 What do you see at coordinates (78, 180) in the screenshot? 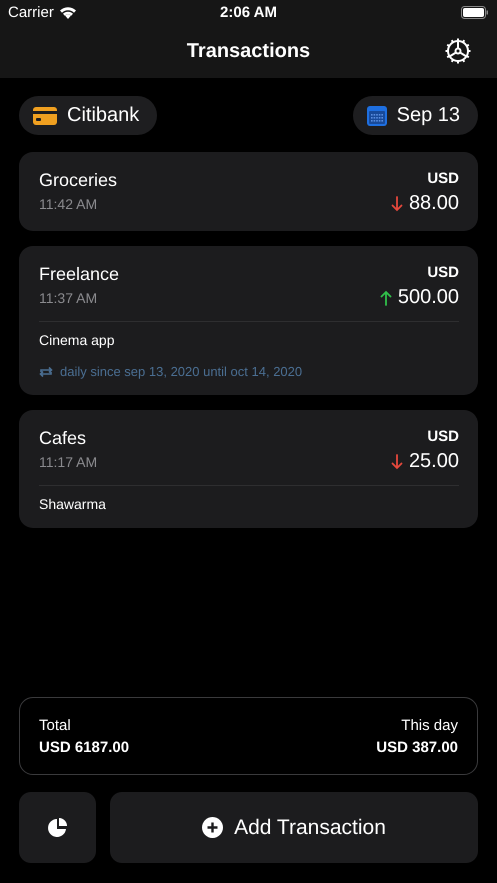
I see `category-label: Groceries` at bounding box center [78, 180].